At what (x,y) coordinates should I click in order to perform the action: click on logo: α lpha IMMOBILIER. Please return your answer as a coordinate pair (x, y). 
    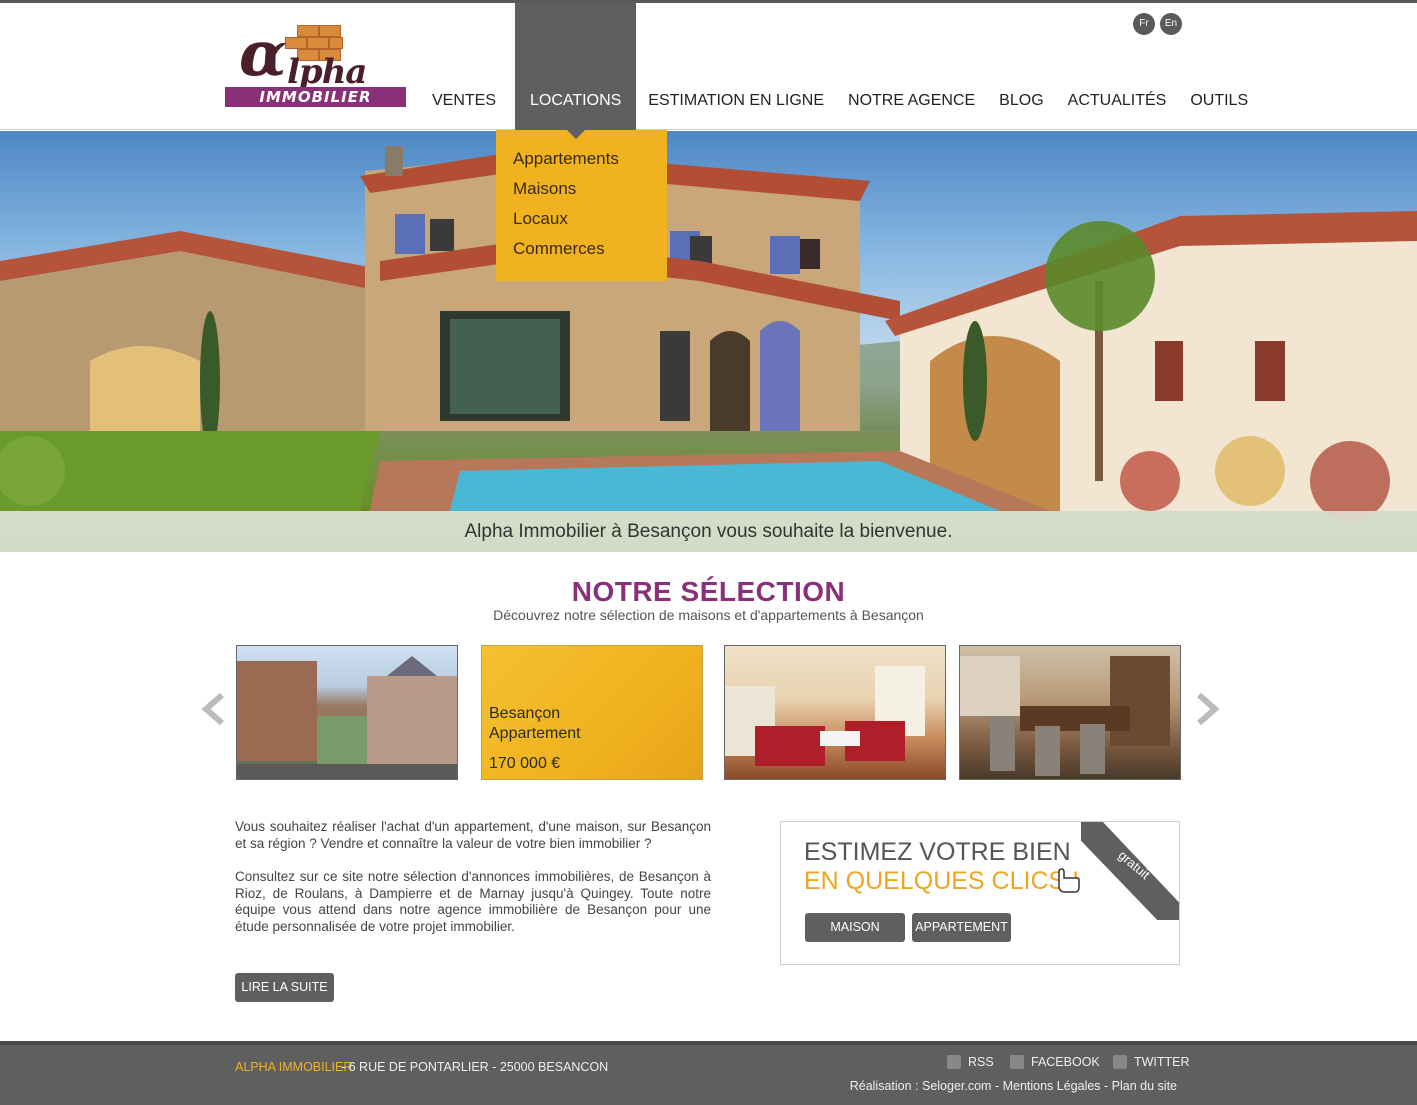
    Looking at the image, I should click on (316, 63).